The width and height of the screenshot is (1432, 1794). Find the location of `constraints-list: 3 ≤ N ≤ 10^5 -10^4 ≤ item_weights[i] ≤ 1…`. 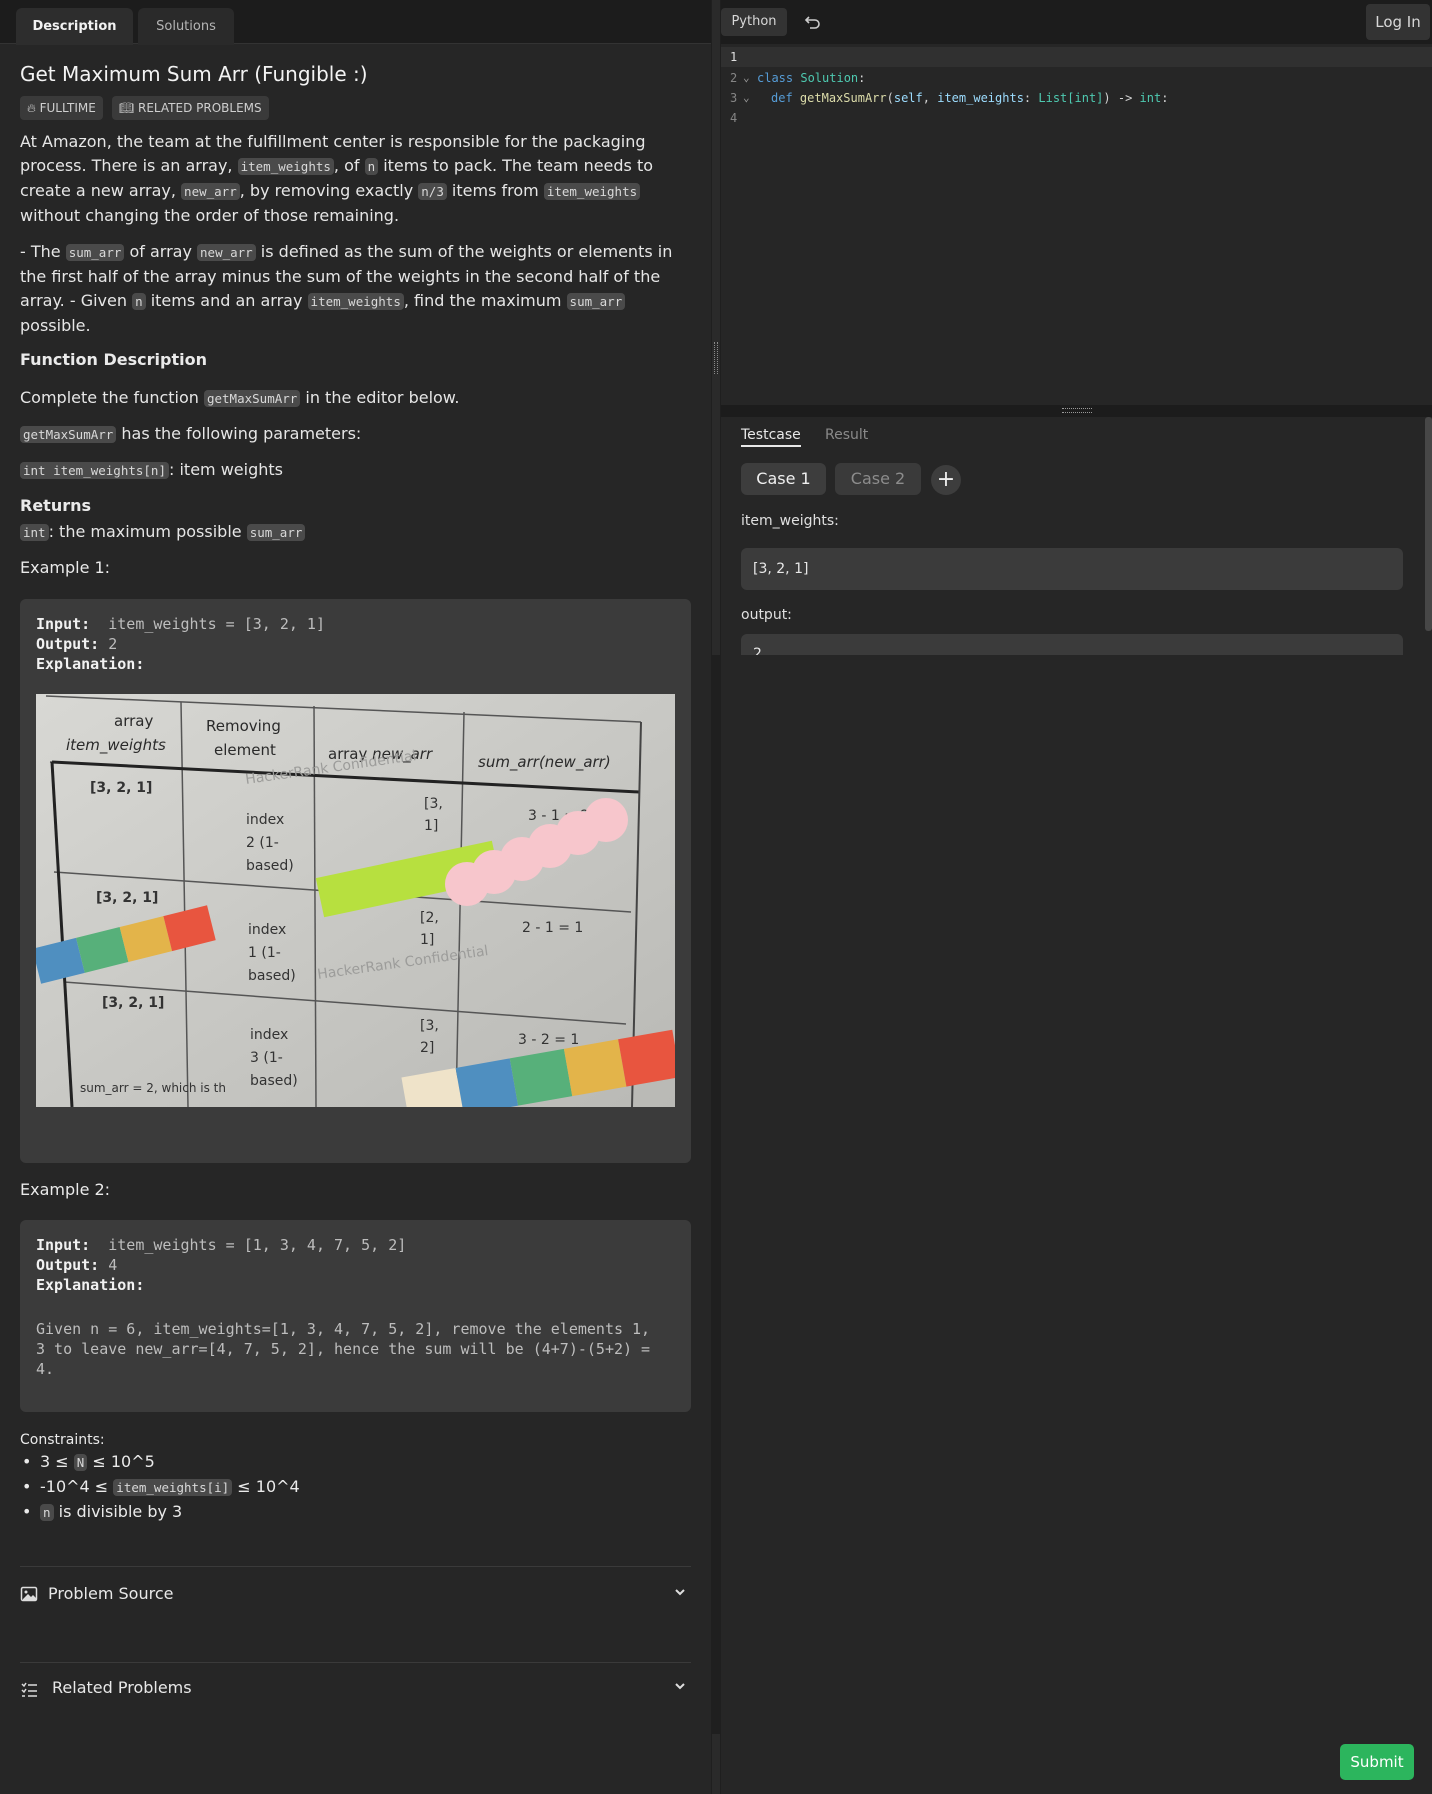

constraints-list: 3 ≤ N ≤ 10^5 -10^4 ≤ item_weights[i] ≤ 1… is located at coordinates (160, 1487).